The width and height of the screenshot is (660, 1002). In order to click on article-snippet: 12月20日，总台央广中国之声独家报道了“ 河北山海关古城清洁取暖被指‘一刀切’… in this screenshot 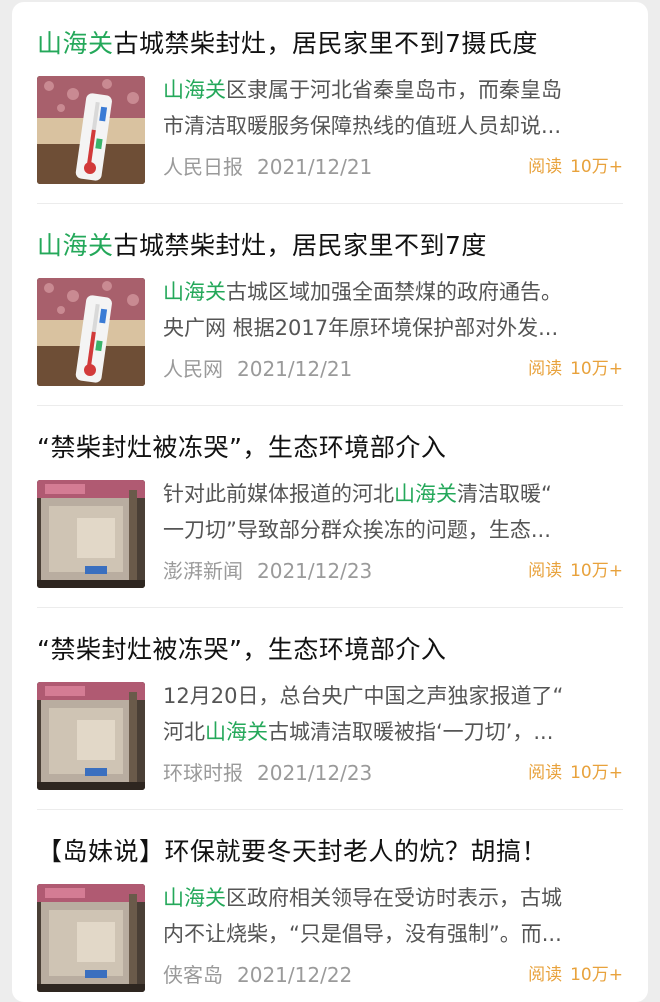, I will do `click(393, 714)`.